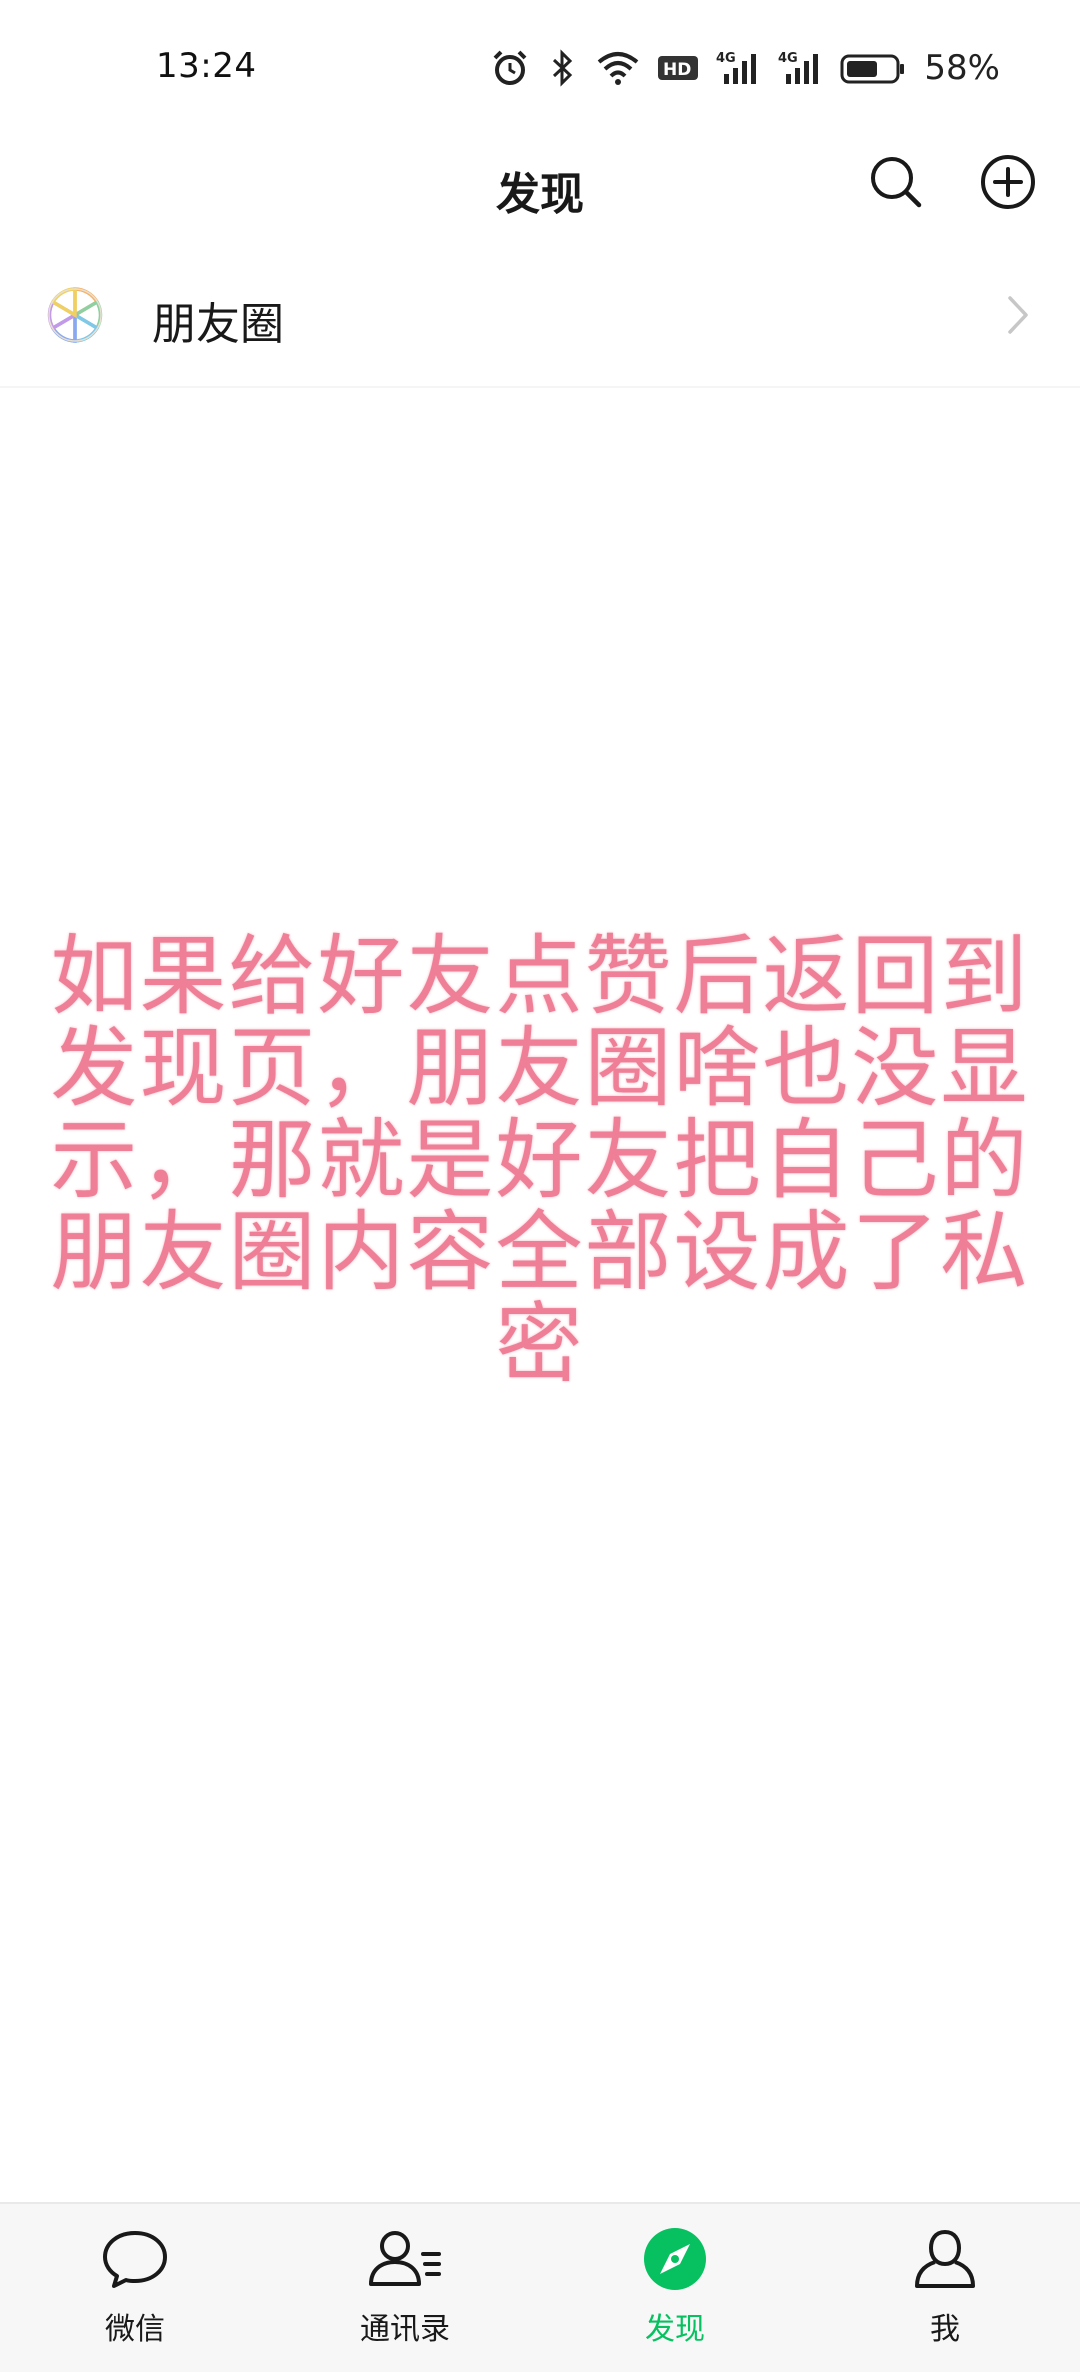 The image size is (1080, 2372). Describe the element at coordinates (218, 324) in the screenshot. I see `moments-label: 朋友圈` at that location.